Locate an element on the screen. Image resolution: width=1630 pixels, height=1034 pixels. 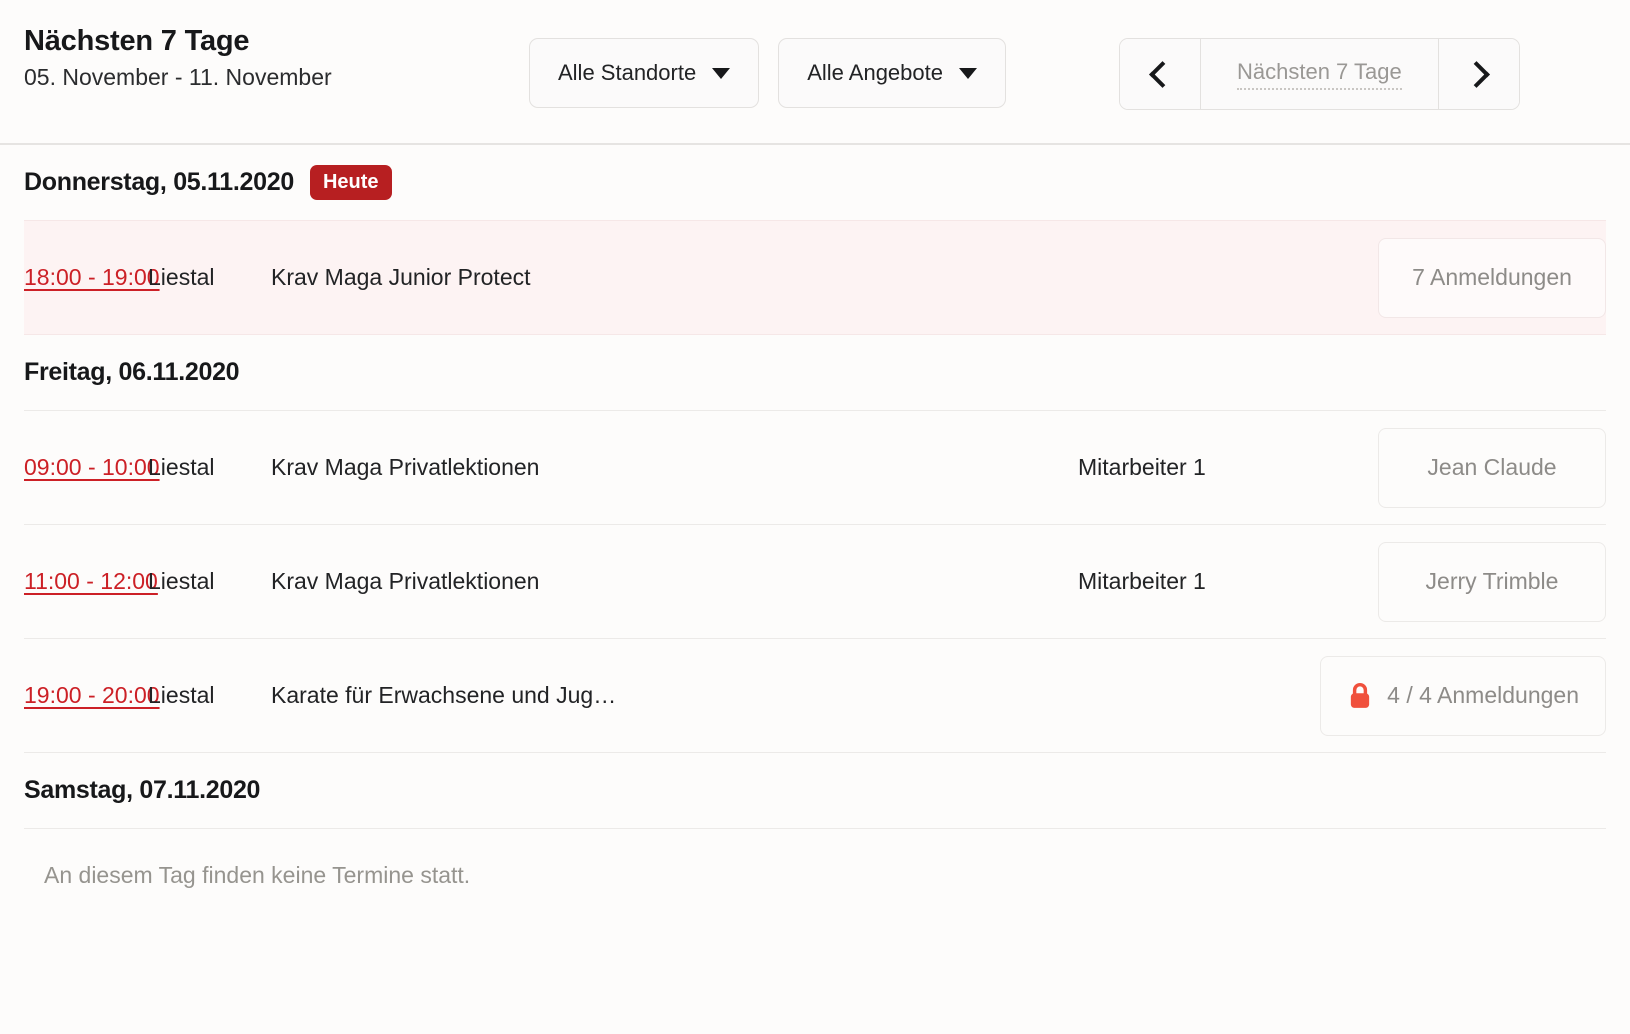
action-button-label: 4 / 4 Anmeldungen is located at coordinates (1483, 695).